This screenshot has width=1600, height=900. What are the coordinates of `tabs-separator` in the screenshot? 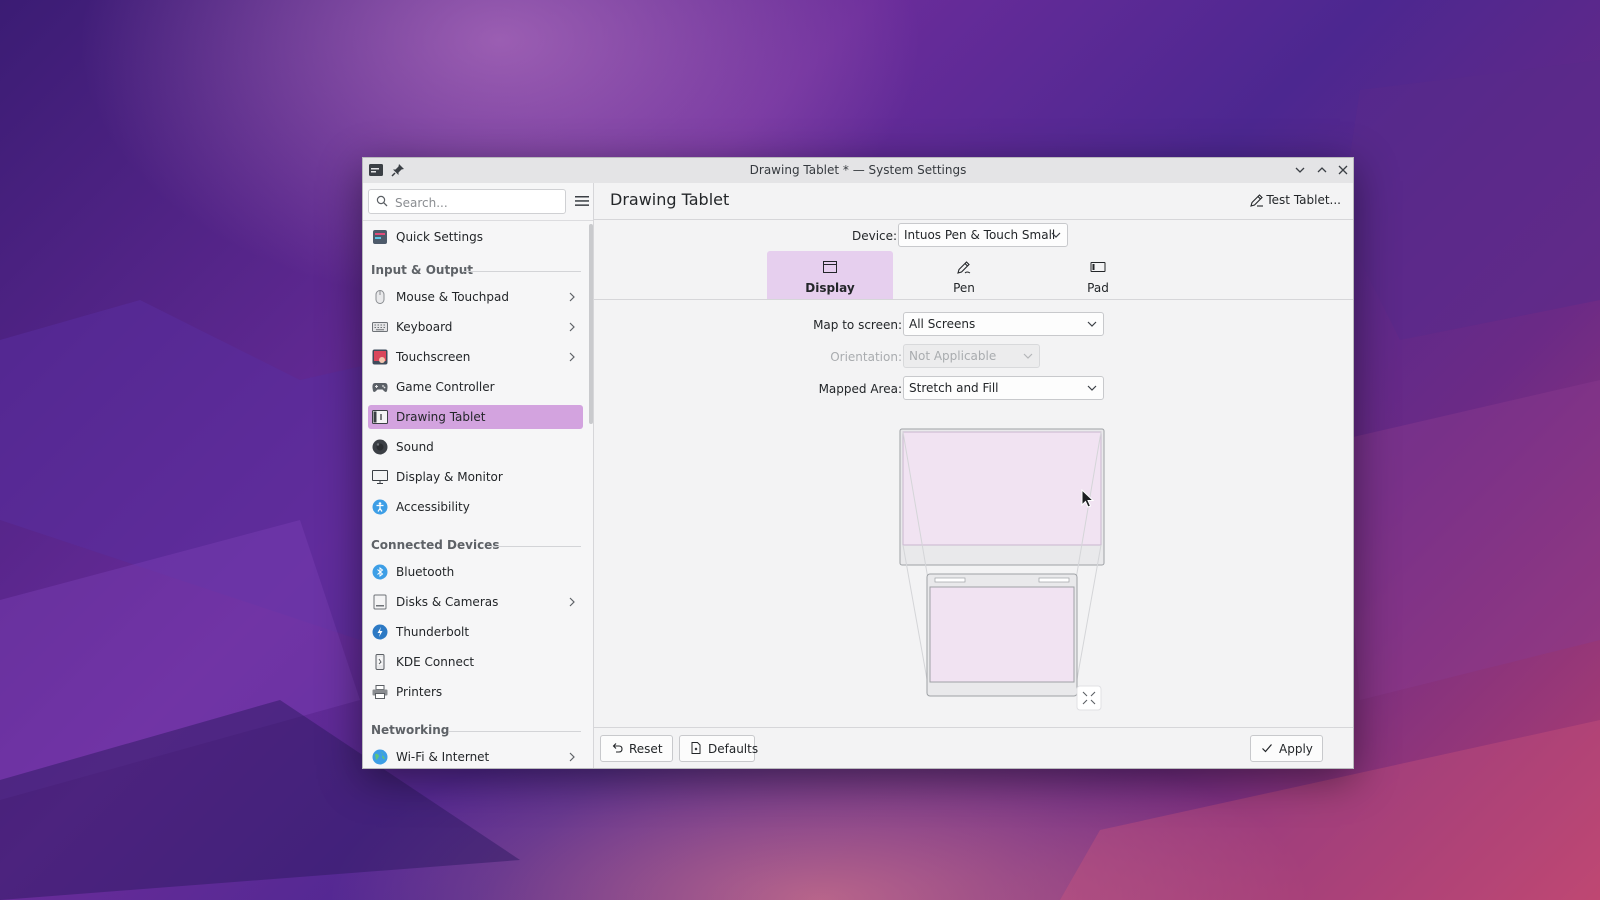 It's located at (973, 299).